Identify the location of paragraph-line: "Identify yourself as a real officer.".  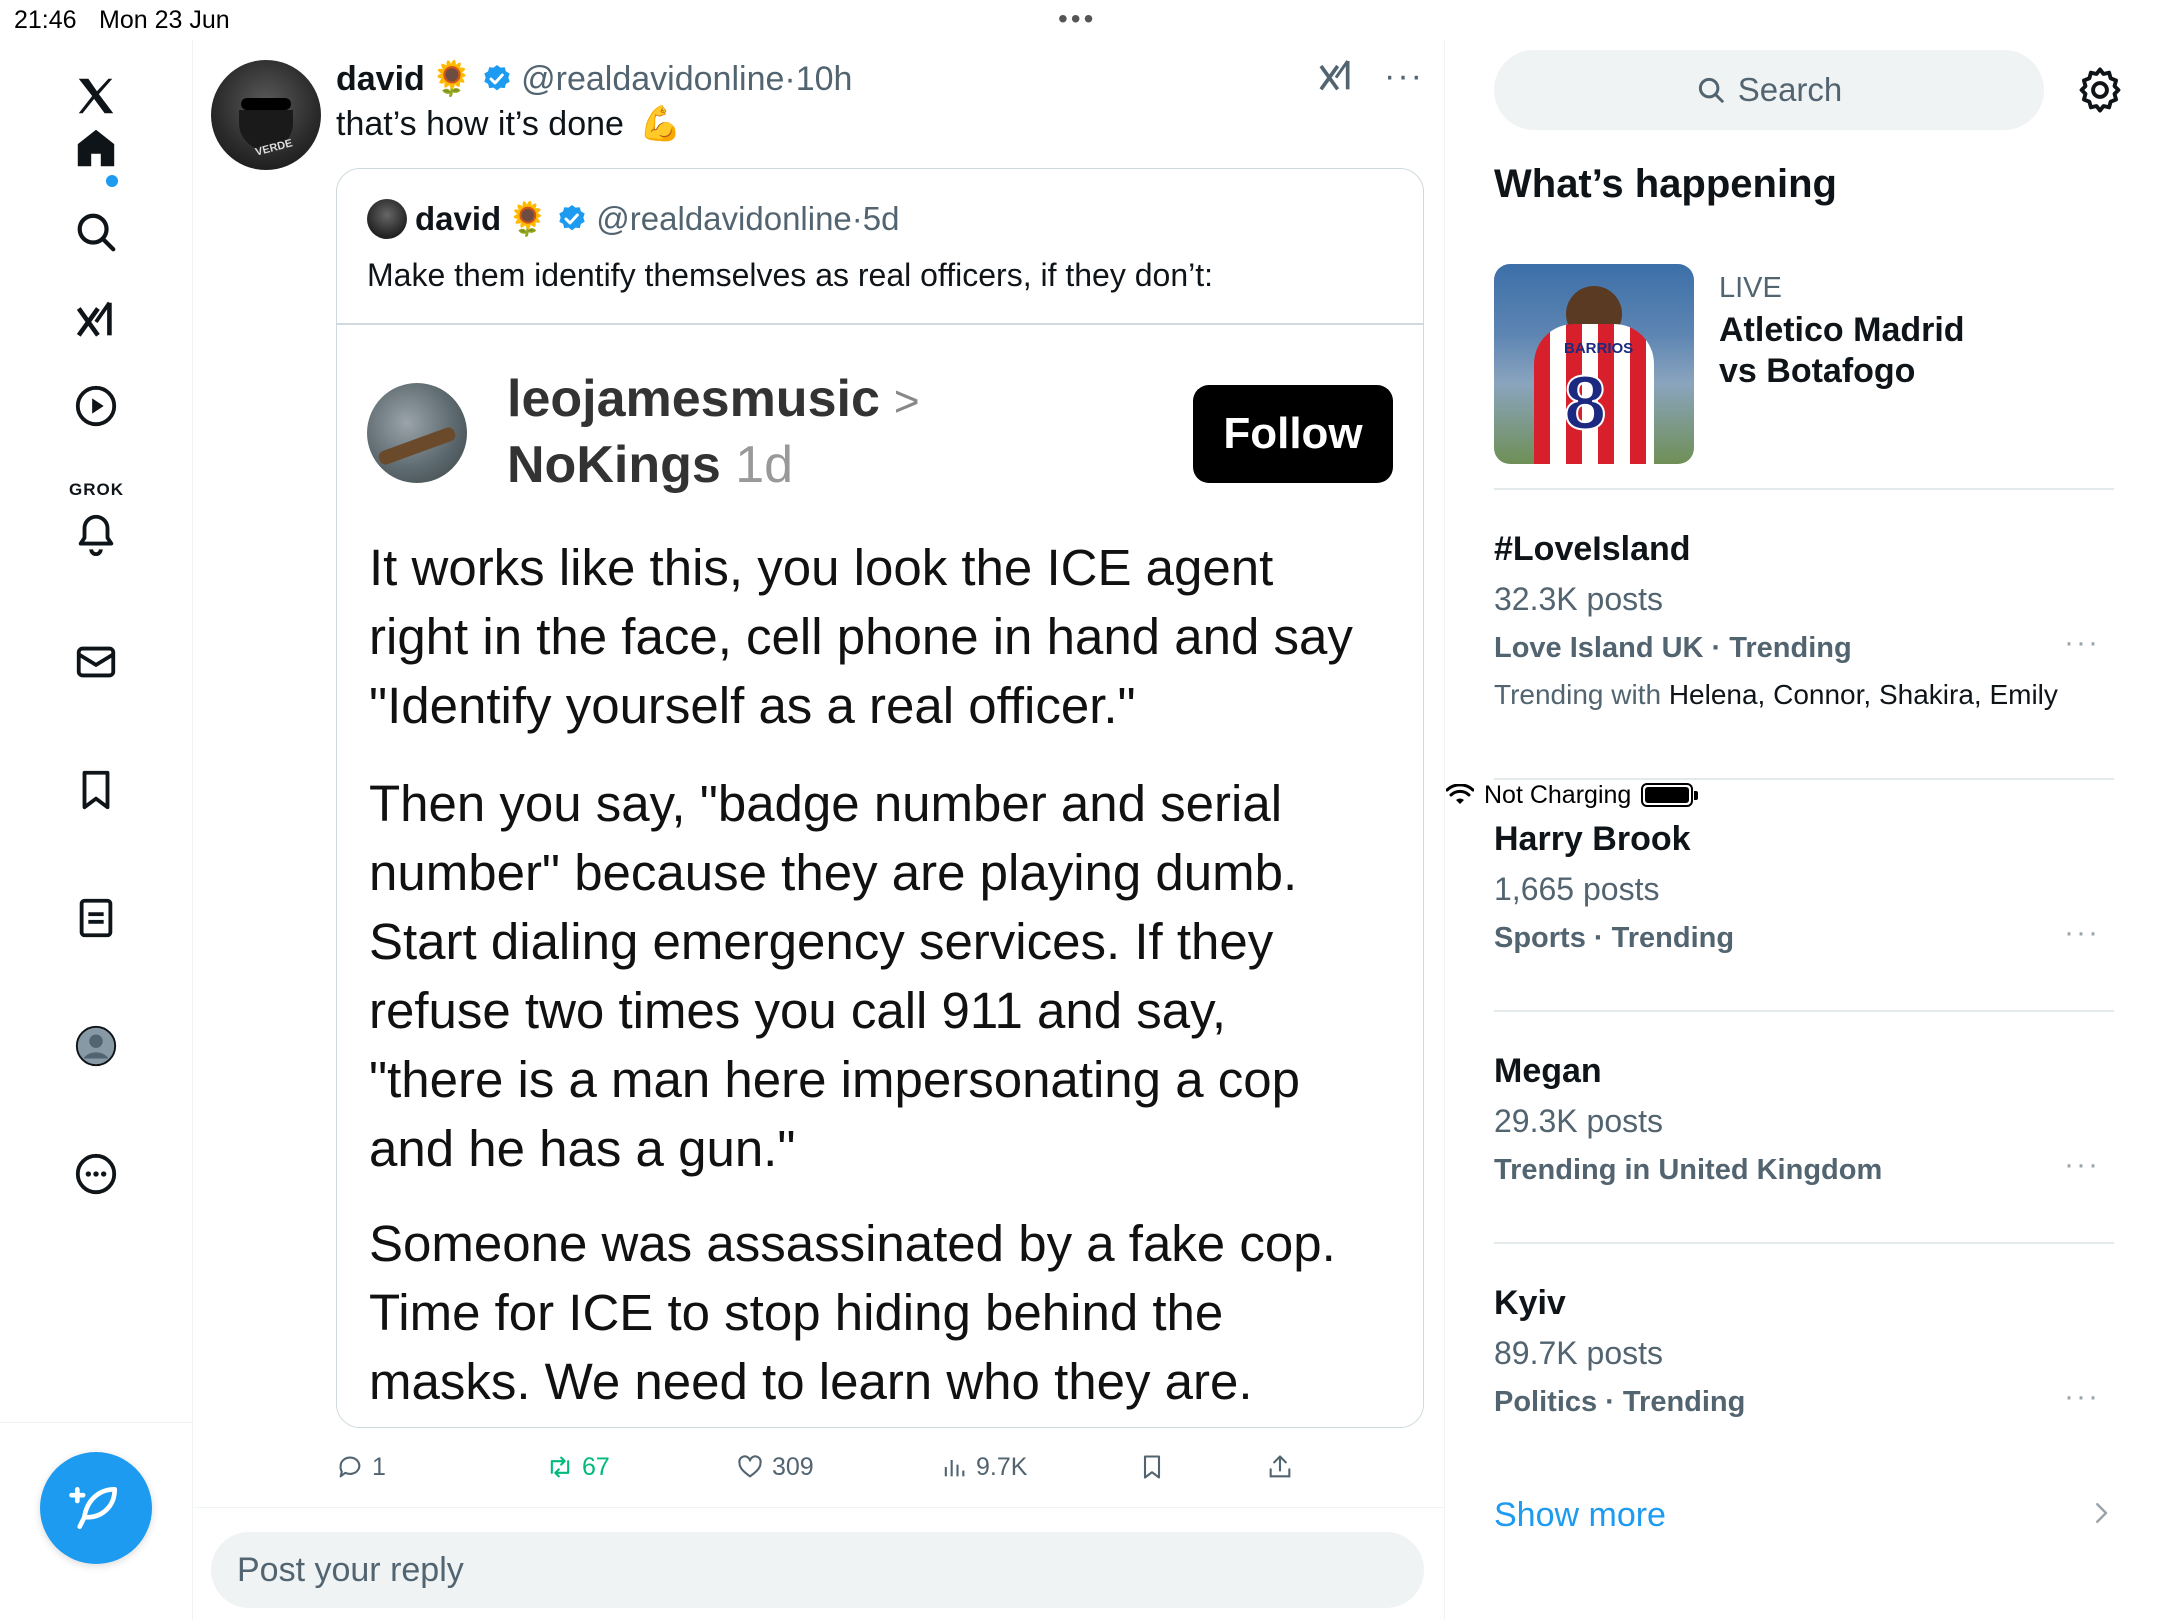
(752, 705).